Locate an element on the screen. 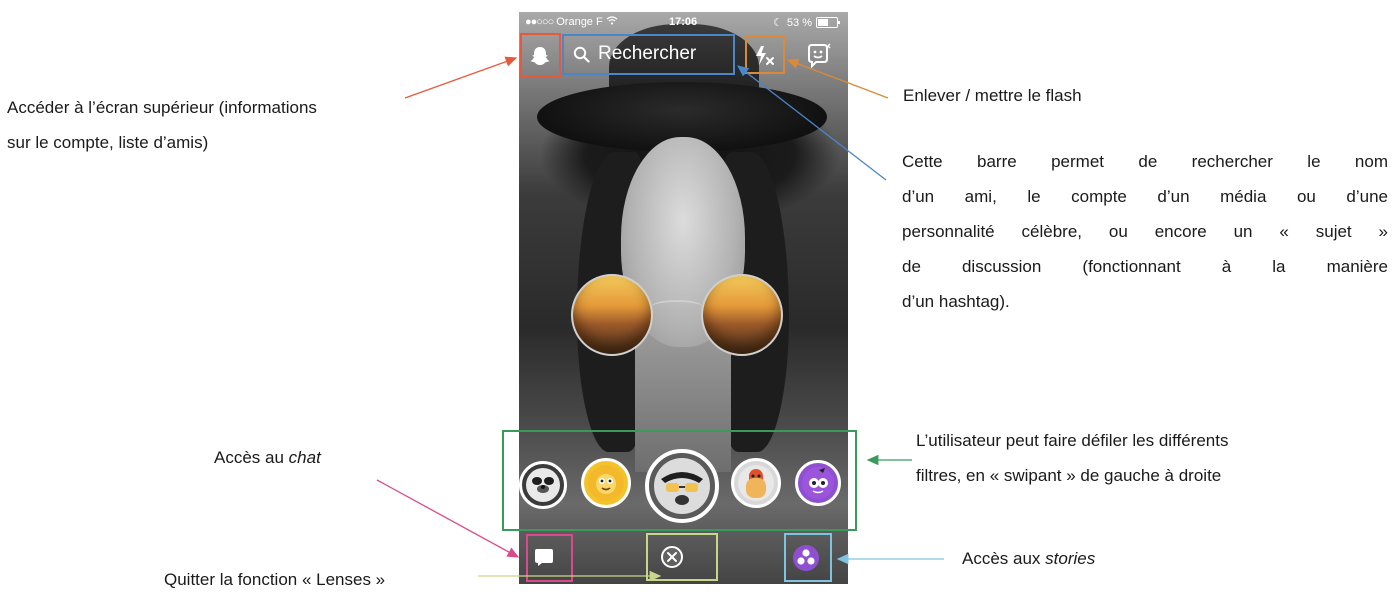 The image size is (1398, 597). carrier-name: Orange F is located at coordinates (579, 22).